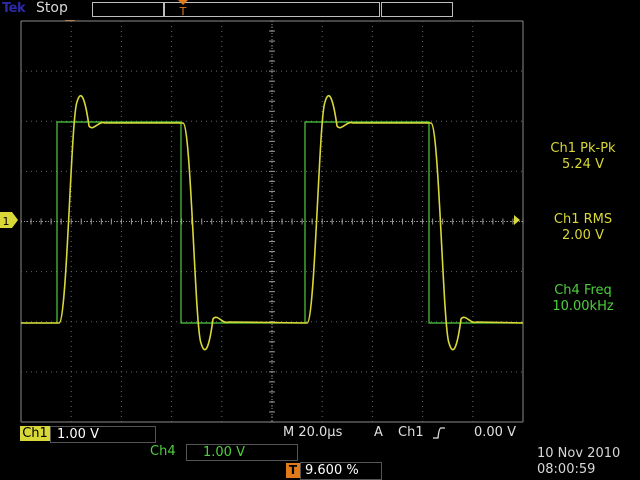 Image resolution: width=640 pixels, height=480 pixels. What do you see at coordinates (495, 432) in the screenshot?
I see `trigger-level: 0.00 V` at bounding box center [495, 432].